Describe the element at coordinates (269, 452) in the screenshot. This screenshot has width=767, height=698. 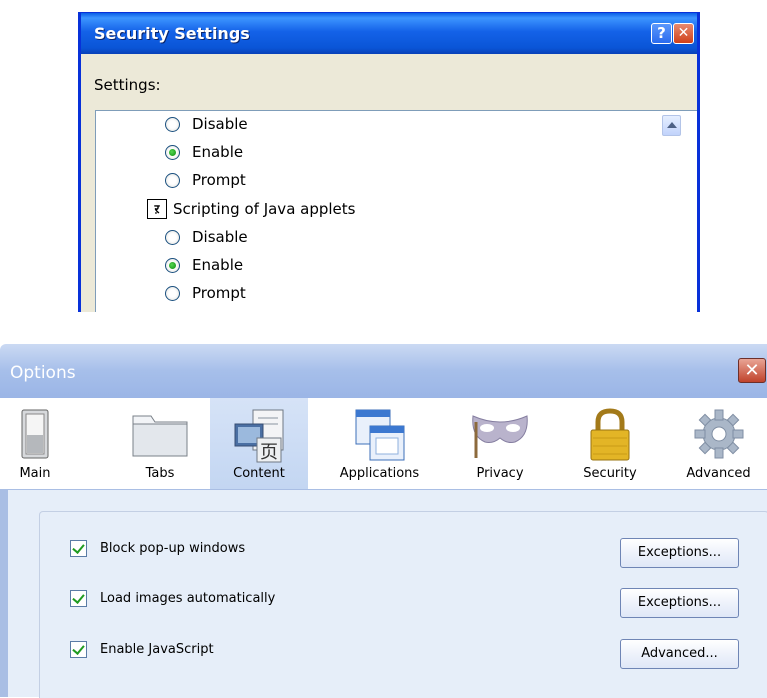
I see `svg-text: 页` at that location.